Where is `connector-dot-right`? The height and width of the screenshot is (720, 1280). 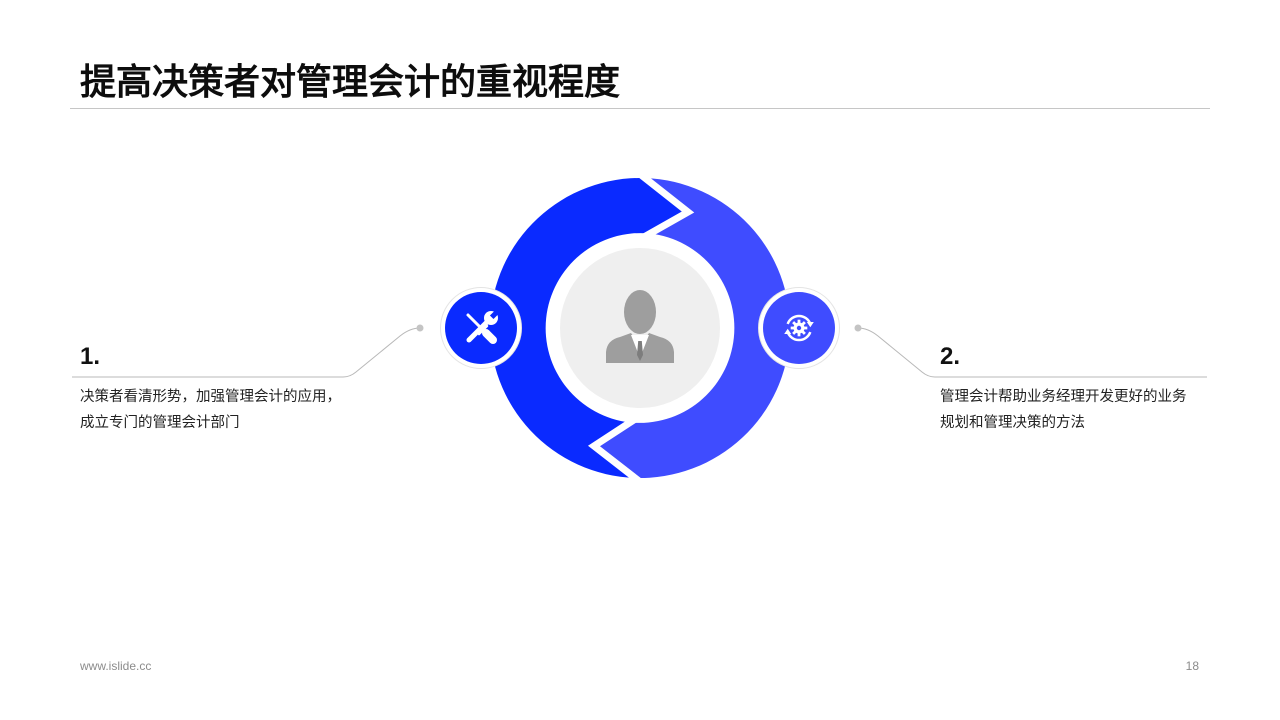 connector-dot-right is located at coordinates (858, 328).